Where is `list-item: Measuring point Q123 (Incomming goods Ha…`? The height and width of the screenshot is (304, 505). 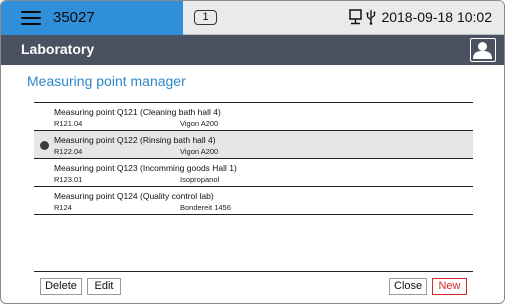 list-item: Measuring point Q123 (Incomming goods Ha… is located at coordinates (253, 173).